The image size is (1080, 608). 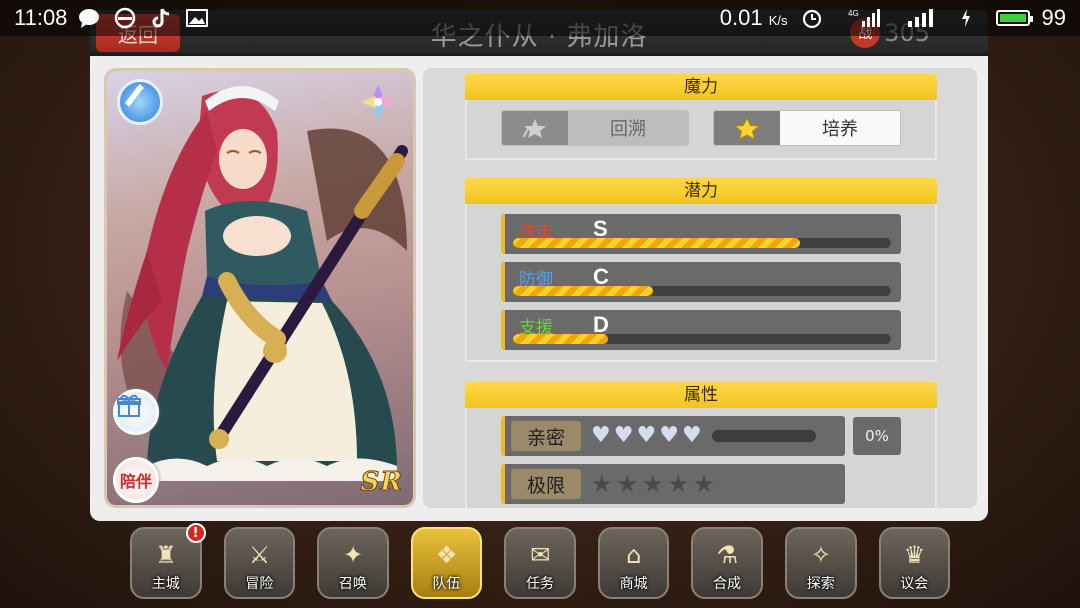 I want to click on battery-icon, so click(x=1014, y=18).